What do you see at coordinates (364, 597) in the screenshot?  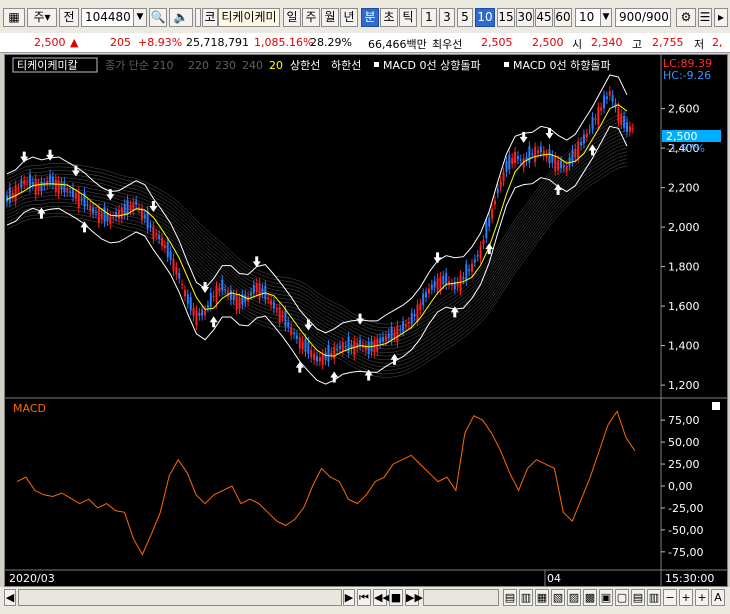 I see `first-page-icon: ⏮` at bounding box center [364, 597].